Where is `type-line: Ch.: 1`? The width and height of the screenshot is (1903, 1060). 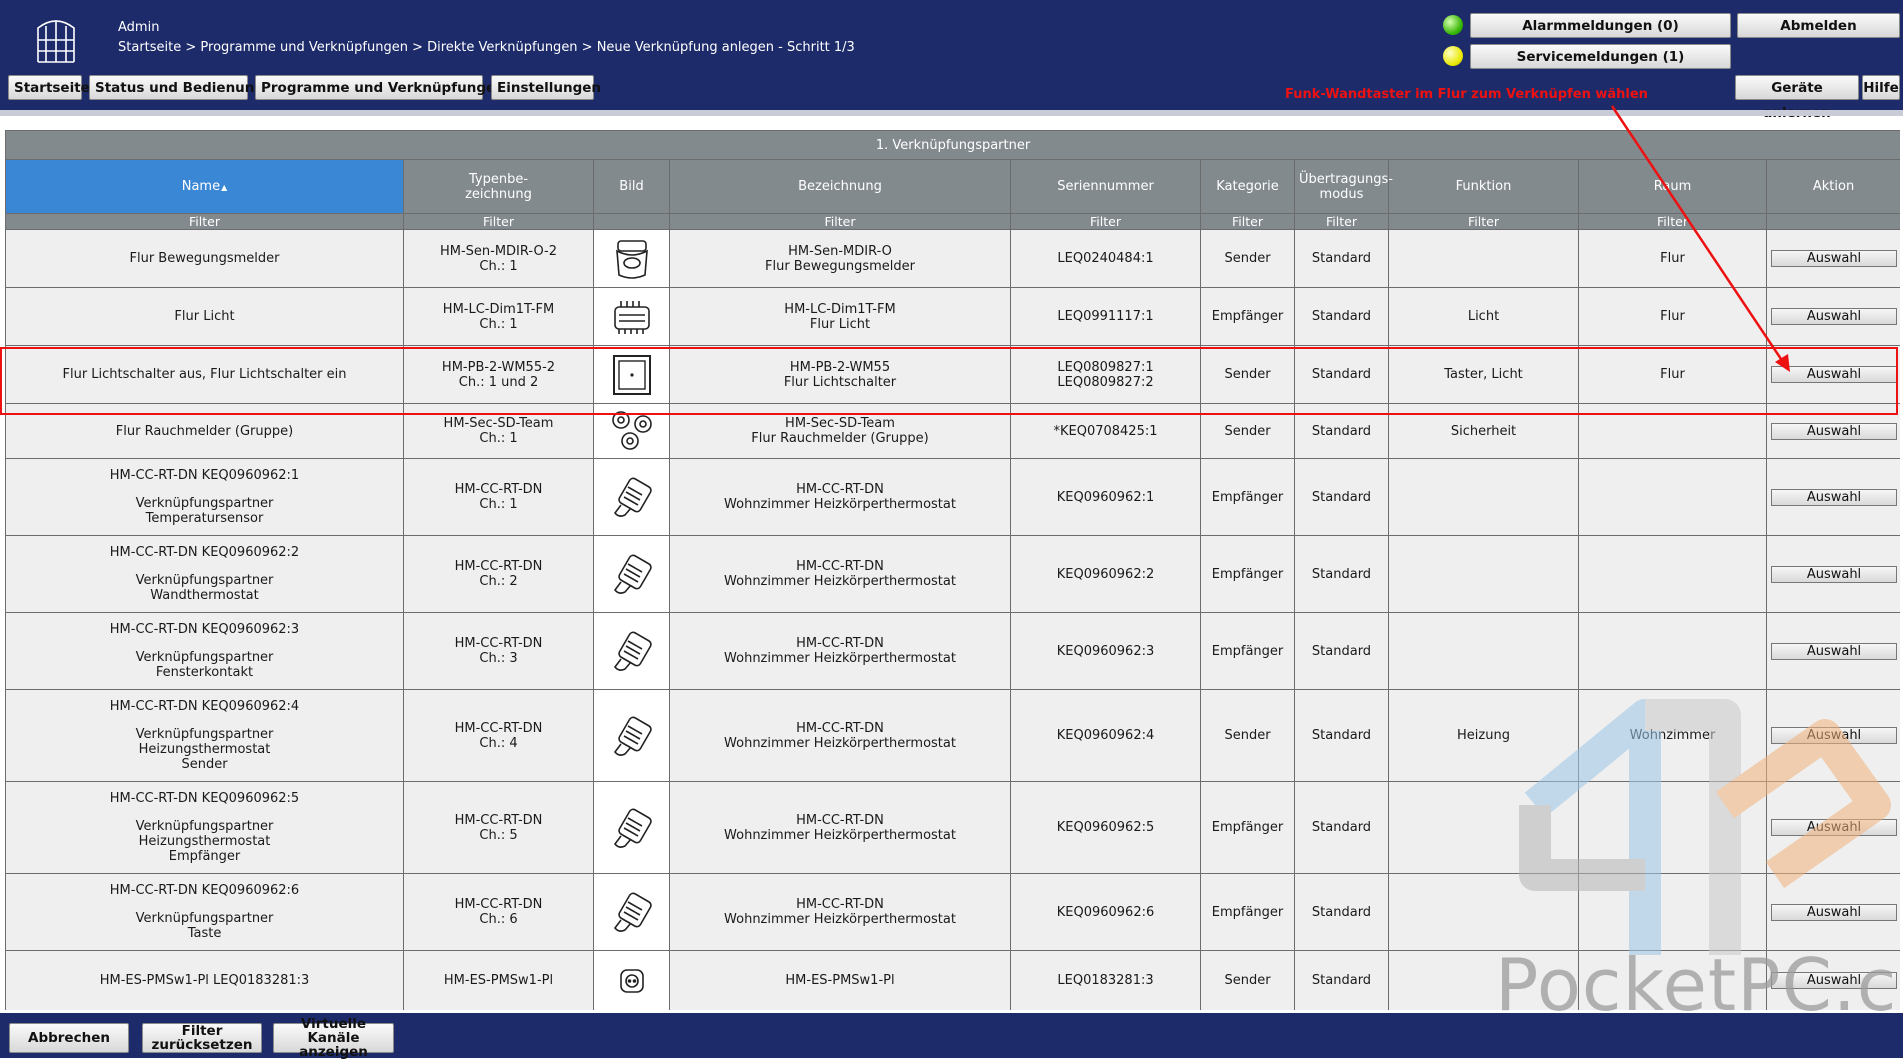
type-line: Ch.: 1 is located at coordinates (498, 438).